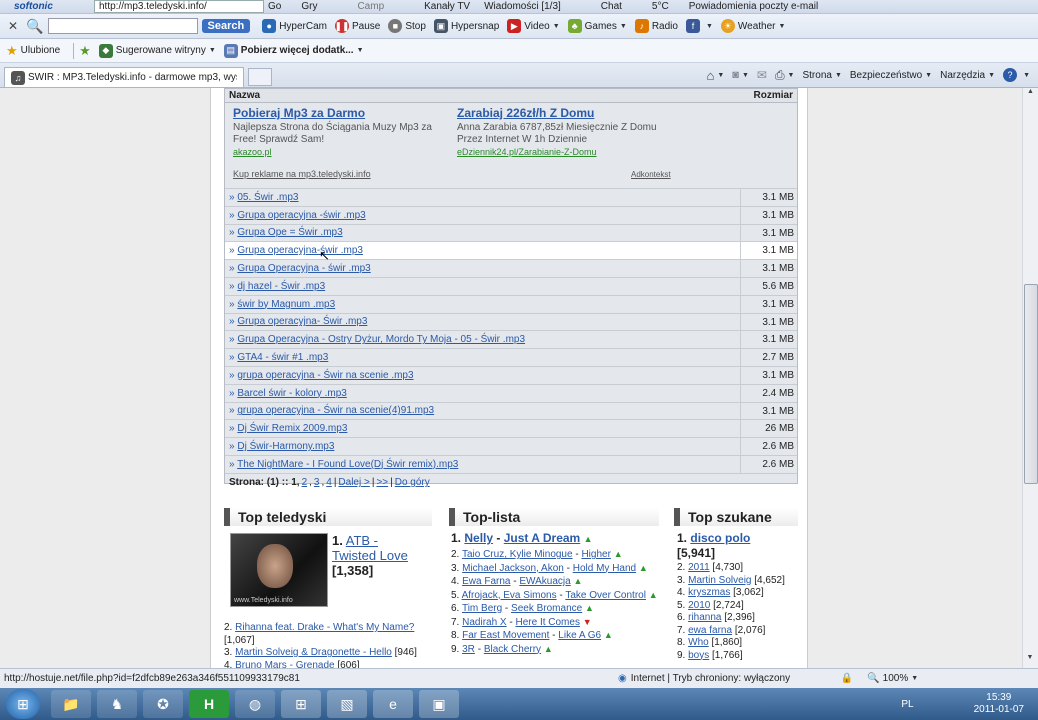  What do you see at coordinates (533, 26) in the screenshot?
I see `video-button: ▶ Video ▼` at bounding box center [533, 26].